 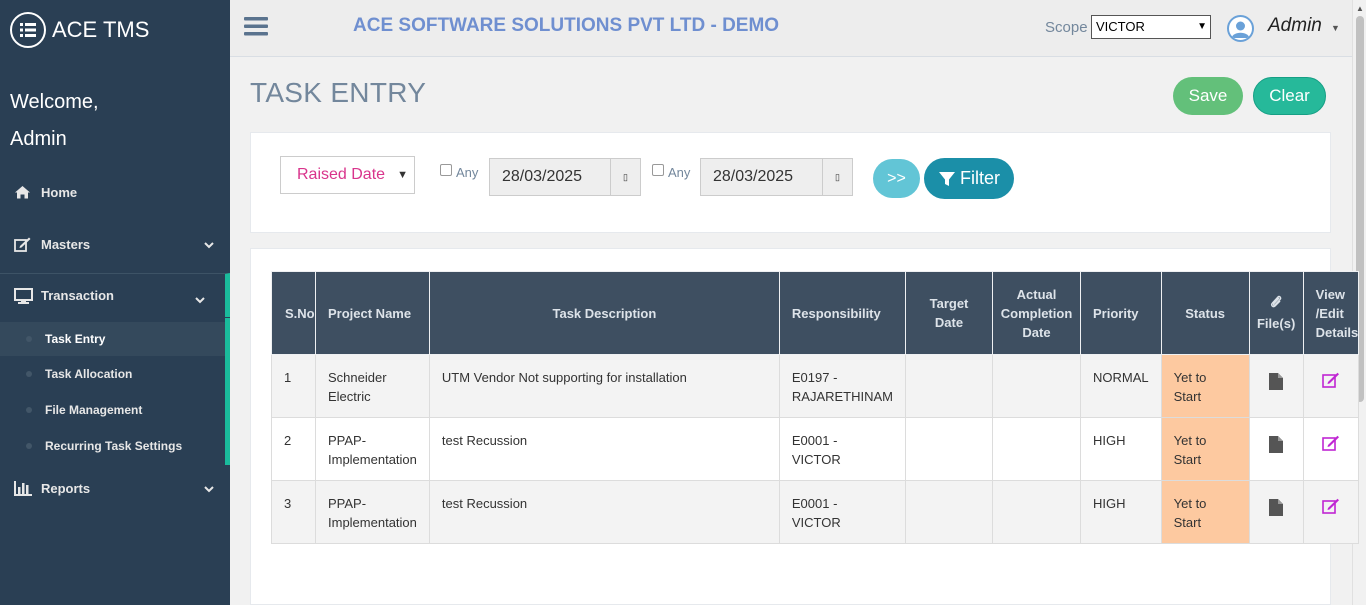 I want to click on date-type-select: Raised Date ▼, so click(x=347, y=175).